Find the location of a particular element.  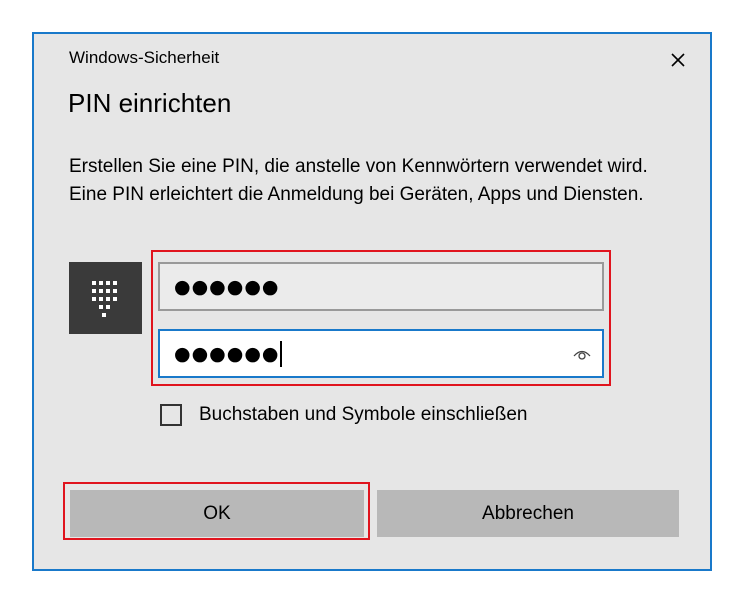

dialog-heading: PIN einrichten is located at coordinates (150, 103).